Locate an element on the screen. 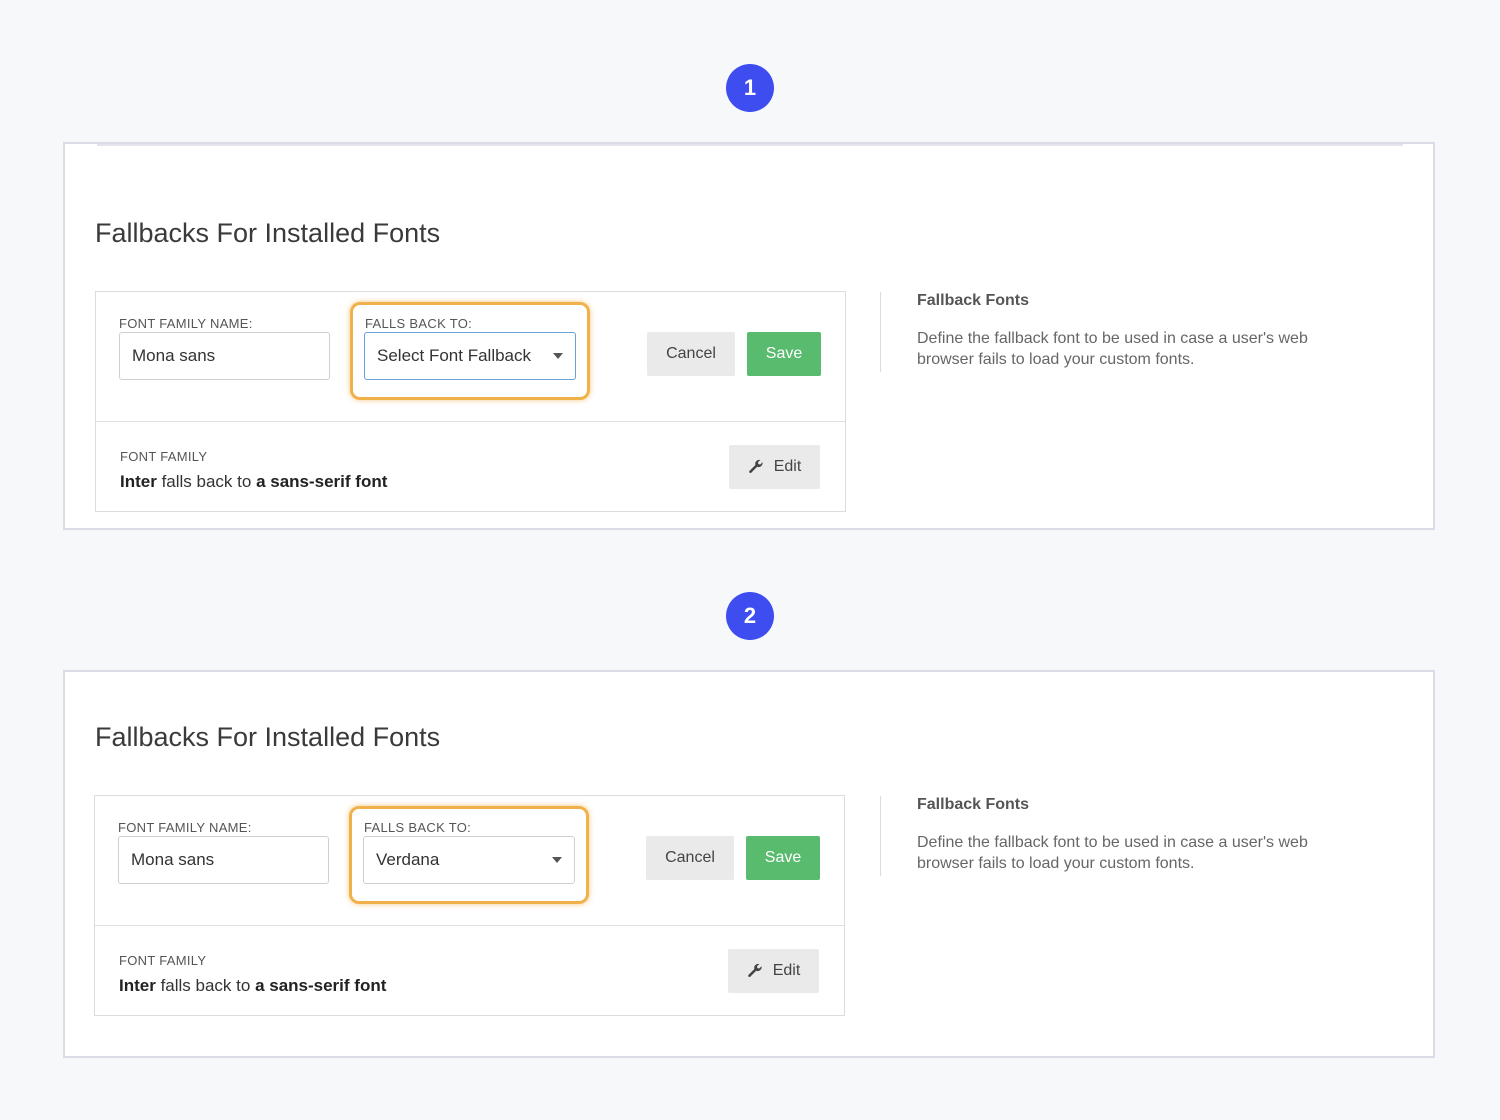 The width and height of the screenshot is (1500, 1120). step-badge-2: 2 is located at coordinates (750, 616).